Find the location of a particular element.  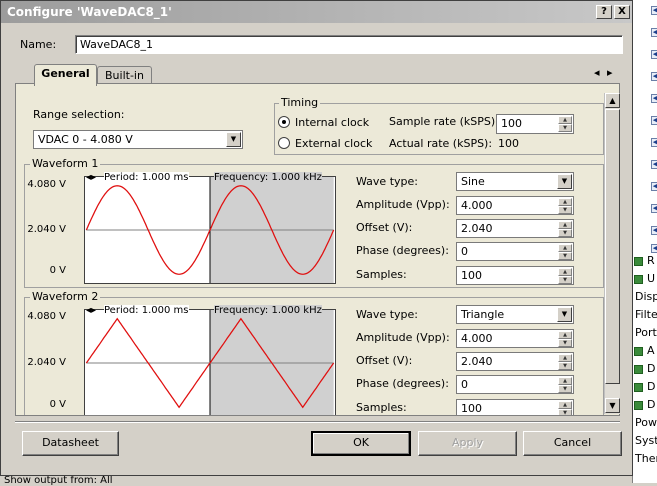

bg-tree-text: Therm is located at coordinates (646, 458).